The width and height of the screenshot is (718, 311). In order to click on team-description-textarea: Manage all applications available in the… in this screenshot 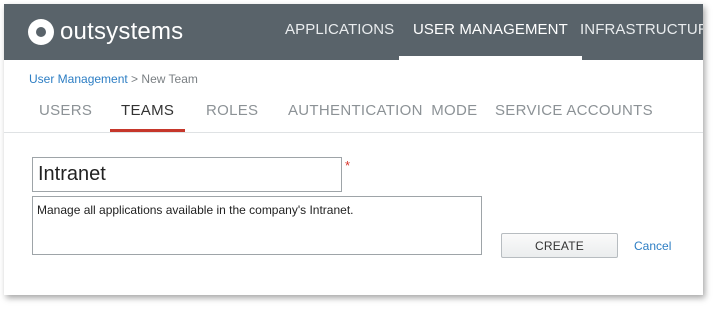, I will do `click(257, 225)`.